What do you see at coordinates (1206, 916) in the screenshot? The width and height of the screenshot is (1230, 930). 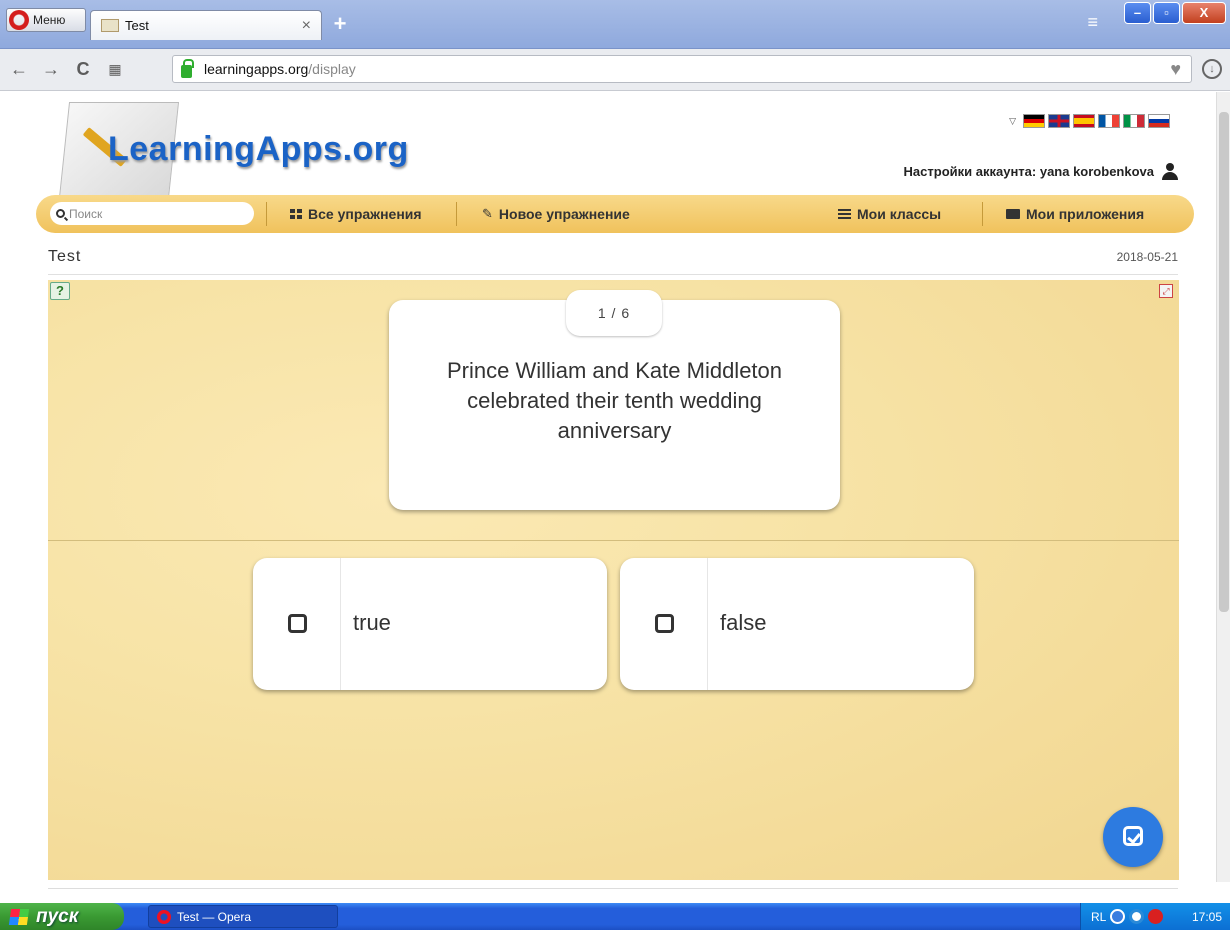 I see `tray-clock: 17:05` at bounding box center [1206, 916].